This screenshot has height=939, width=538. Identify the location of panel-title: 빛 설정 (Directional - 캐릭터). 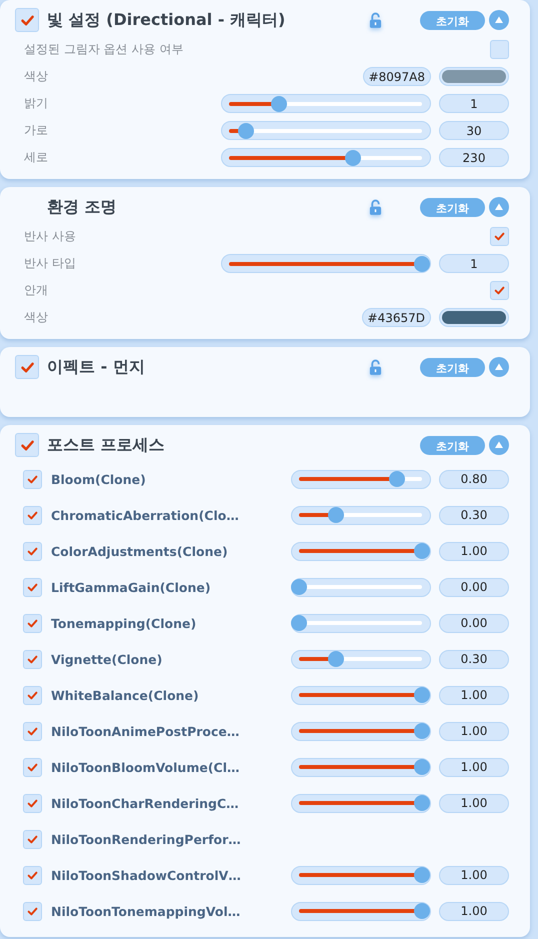
(166, 20).